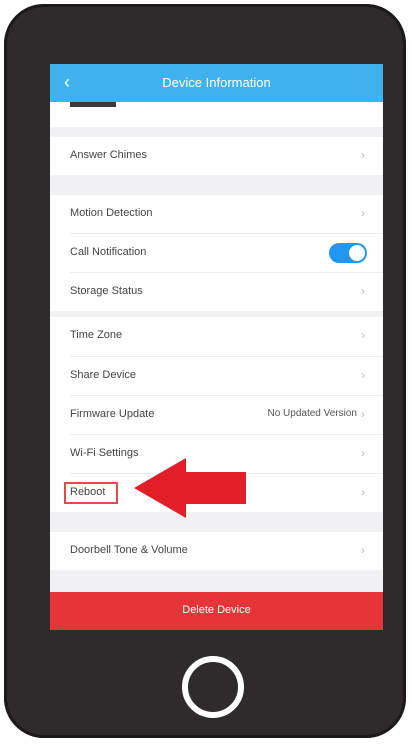  What do you see at coordinates (93, 104) in the screenshot?
I see `device-thumbnail` at bounding box center [93, 104].